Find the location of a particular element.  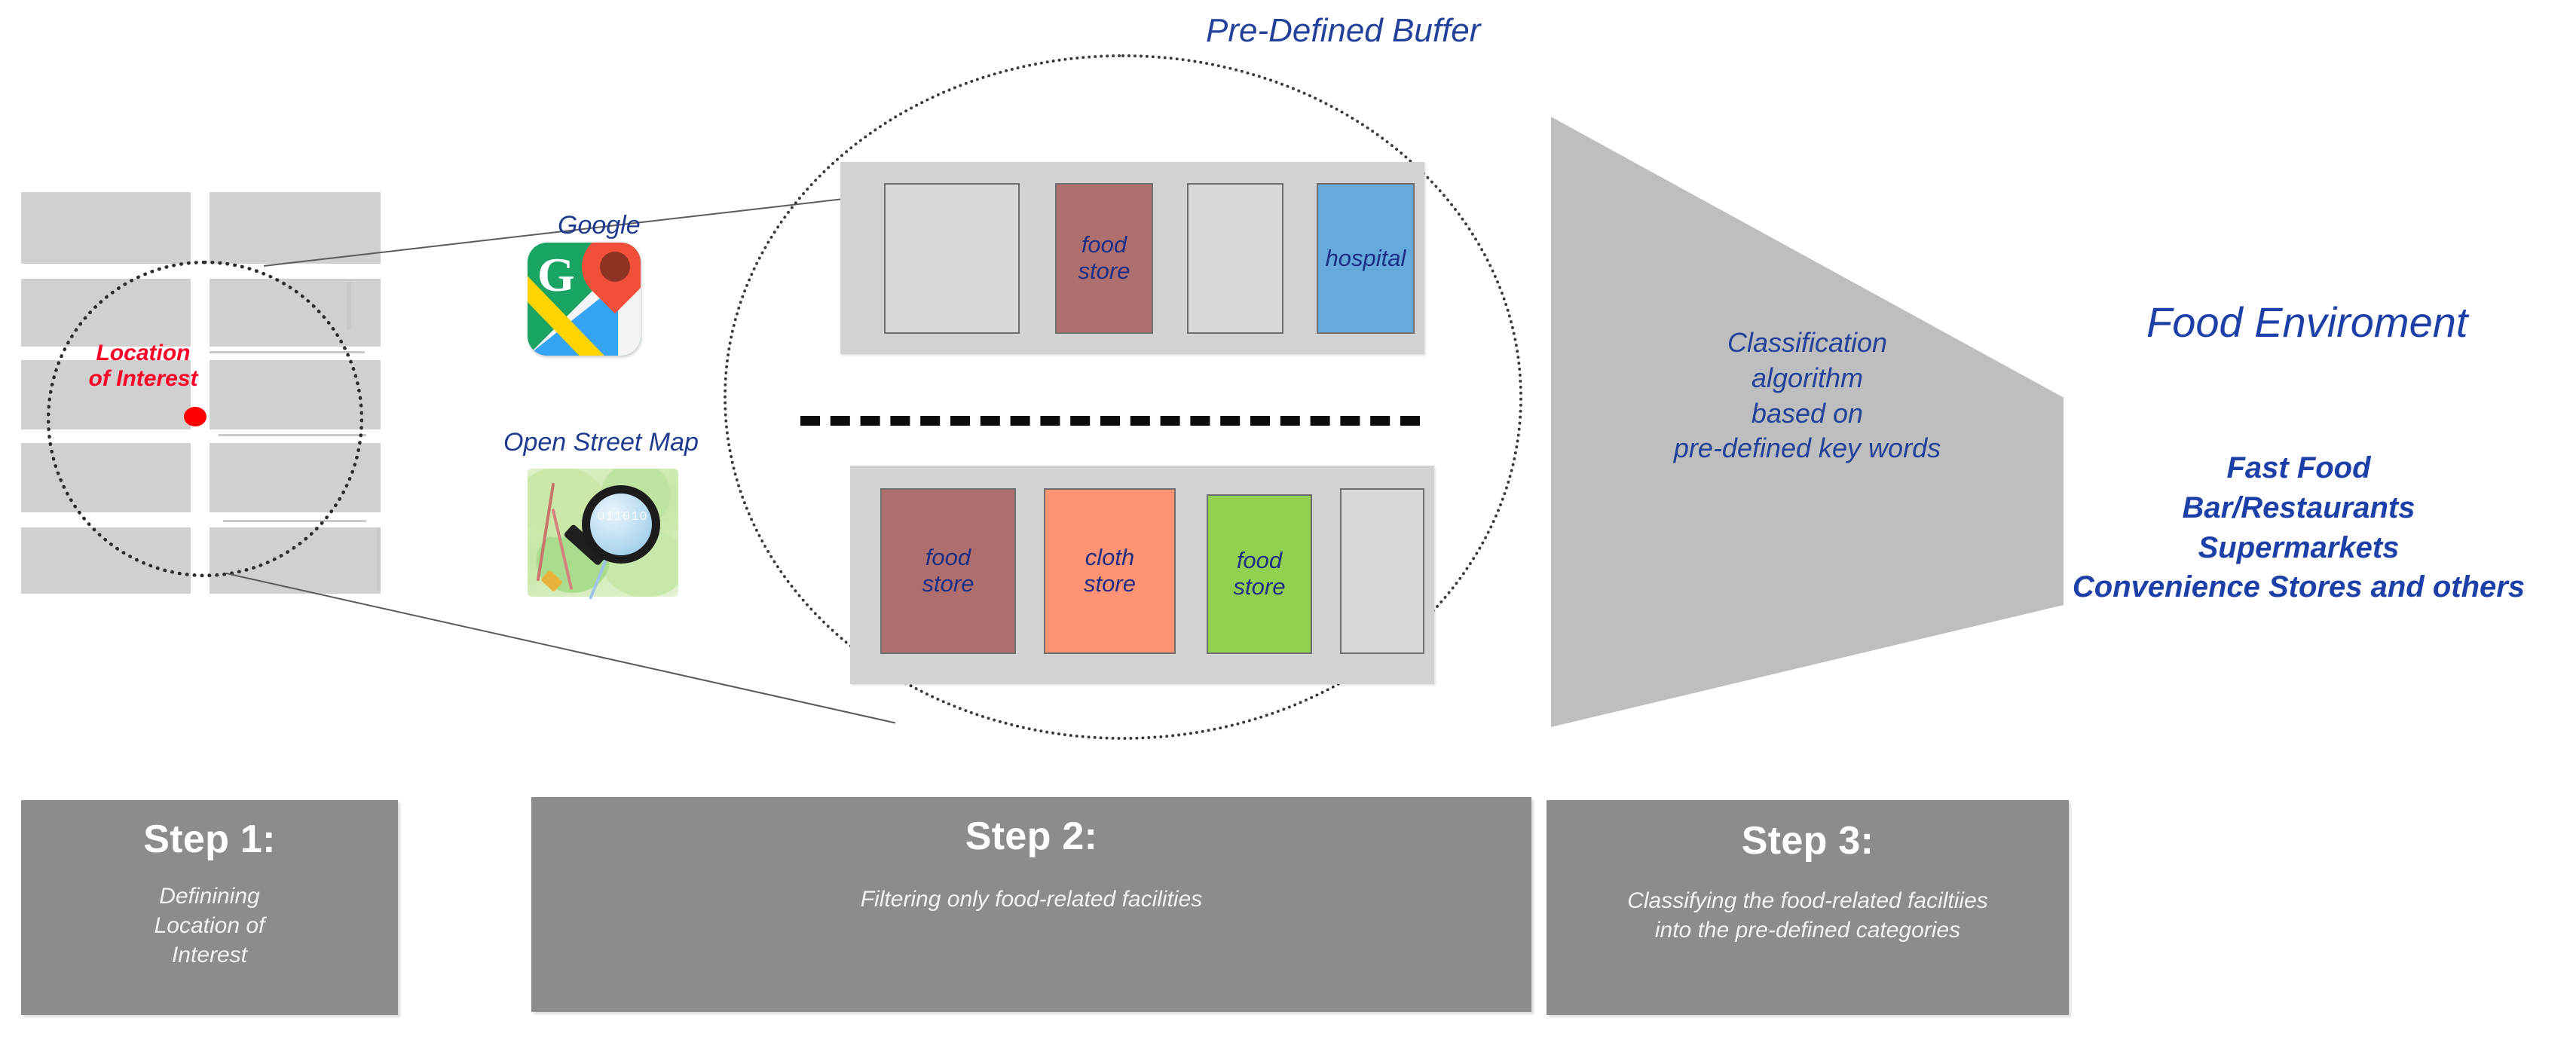

step-3-desc-line1: Classifying the food-related faciltiies is located at coordinates (1808, 901).